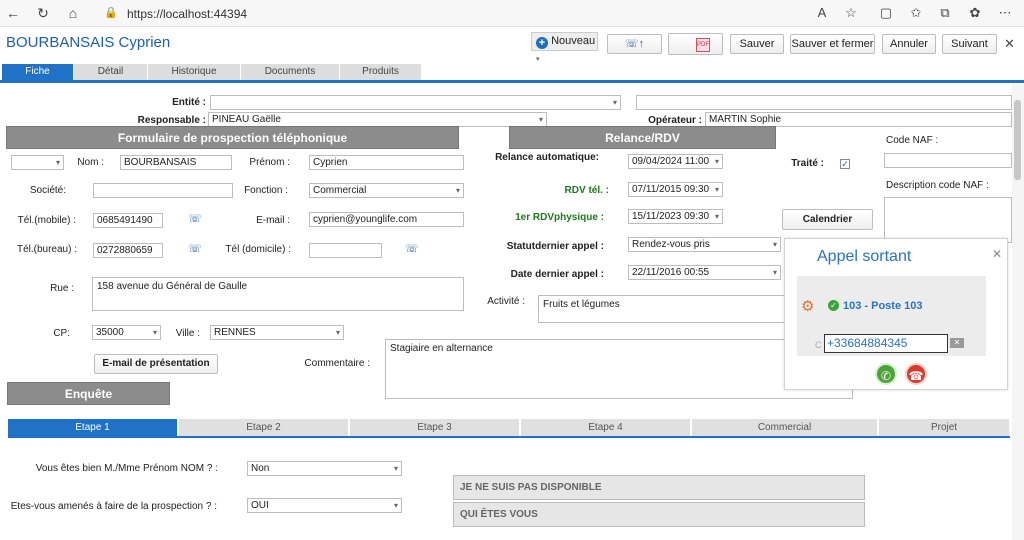 Image resolution: width=1024 pixels, height=540 pixels. I want to click on extensions-icon: ✿, so click(975, 13).